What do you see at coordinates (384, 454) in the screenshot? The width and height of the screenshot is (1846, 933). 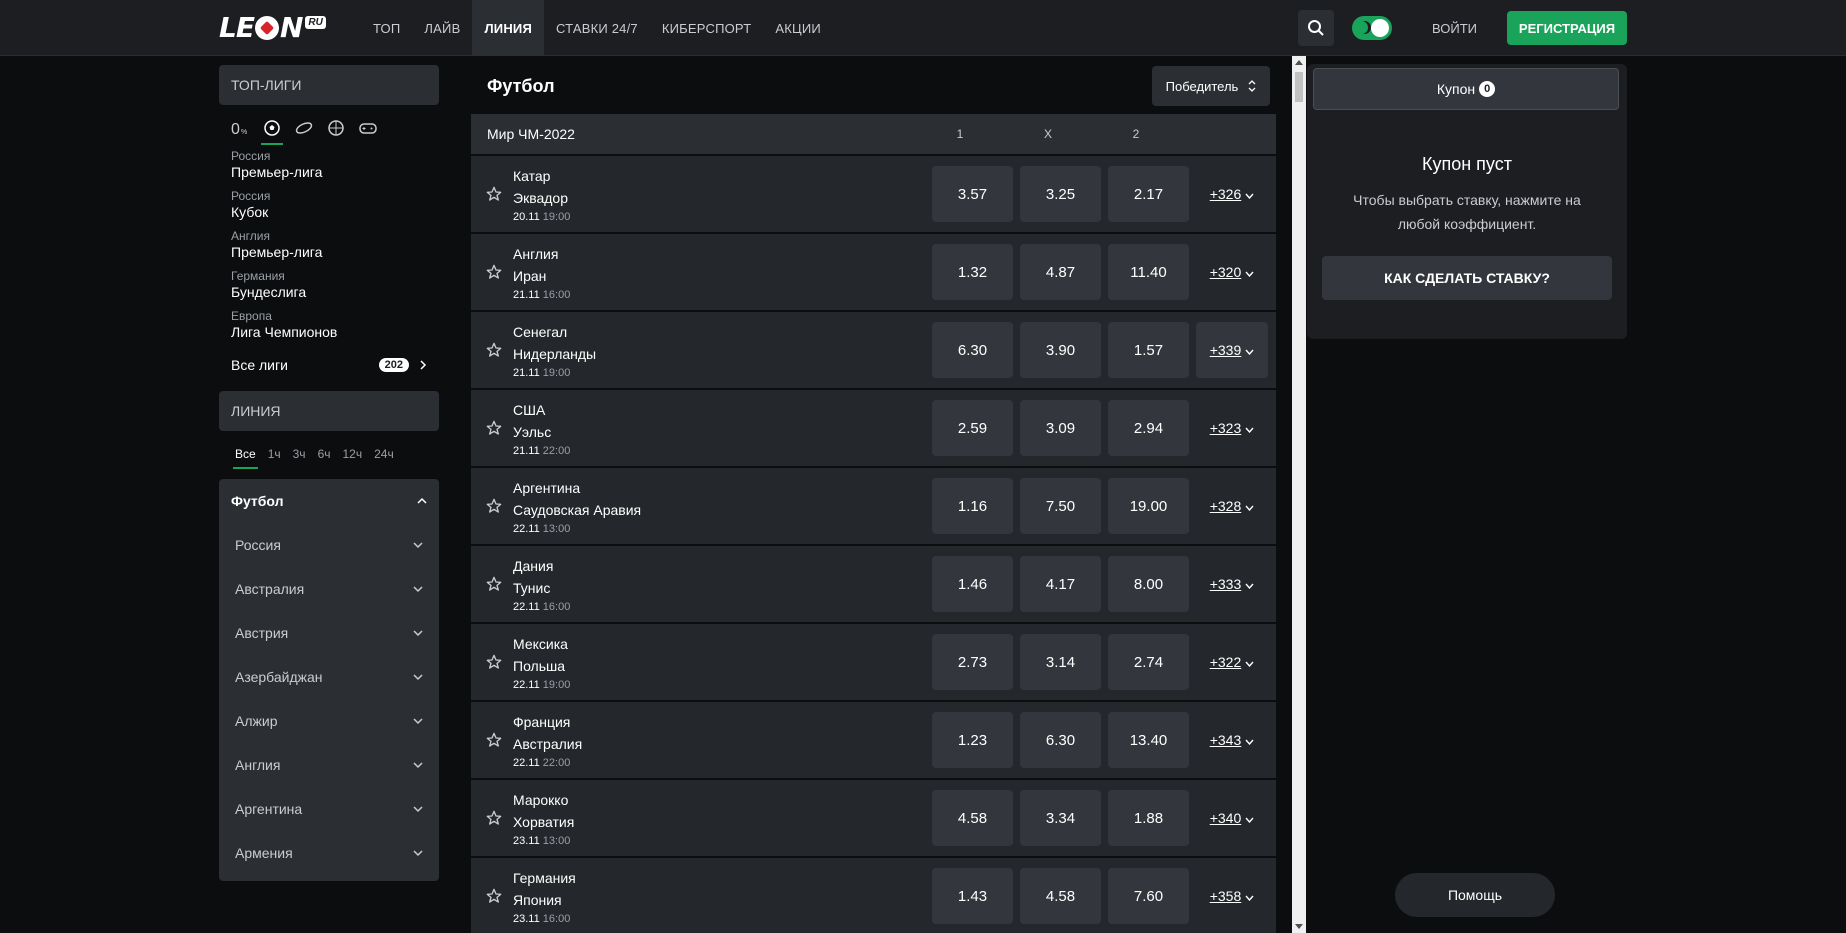 I see `time-filter-24h: 24ч` at bounding box center [384, 454].